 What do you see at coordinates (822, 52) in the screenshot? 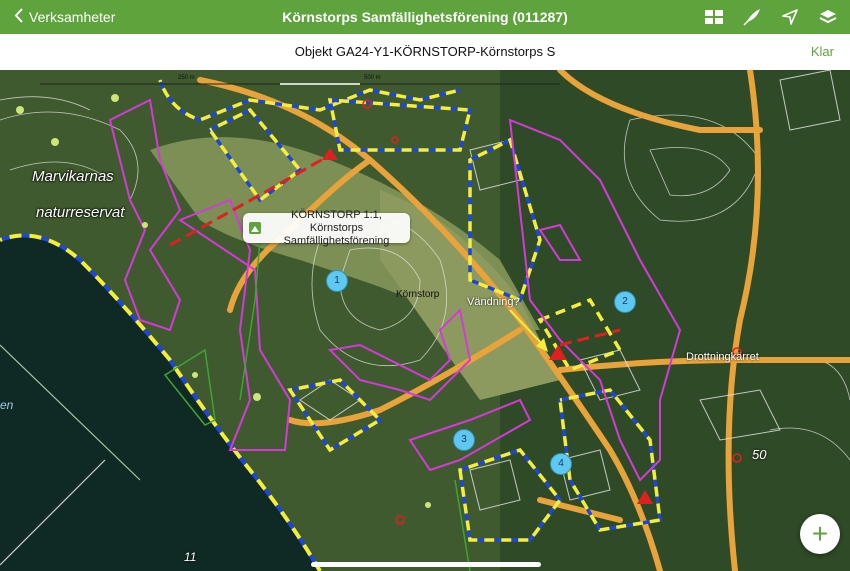
I see `done-button: Klar` at bounding box center [822, 52].